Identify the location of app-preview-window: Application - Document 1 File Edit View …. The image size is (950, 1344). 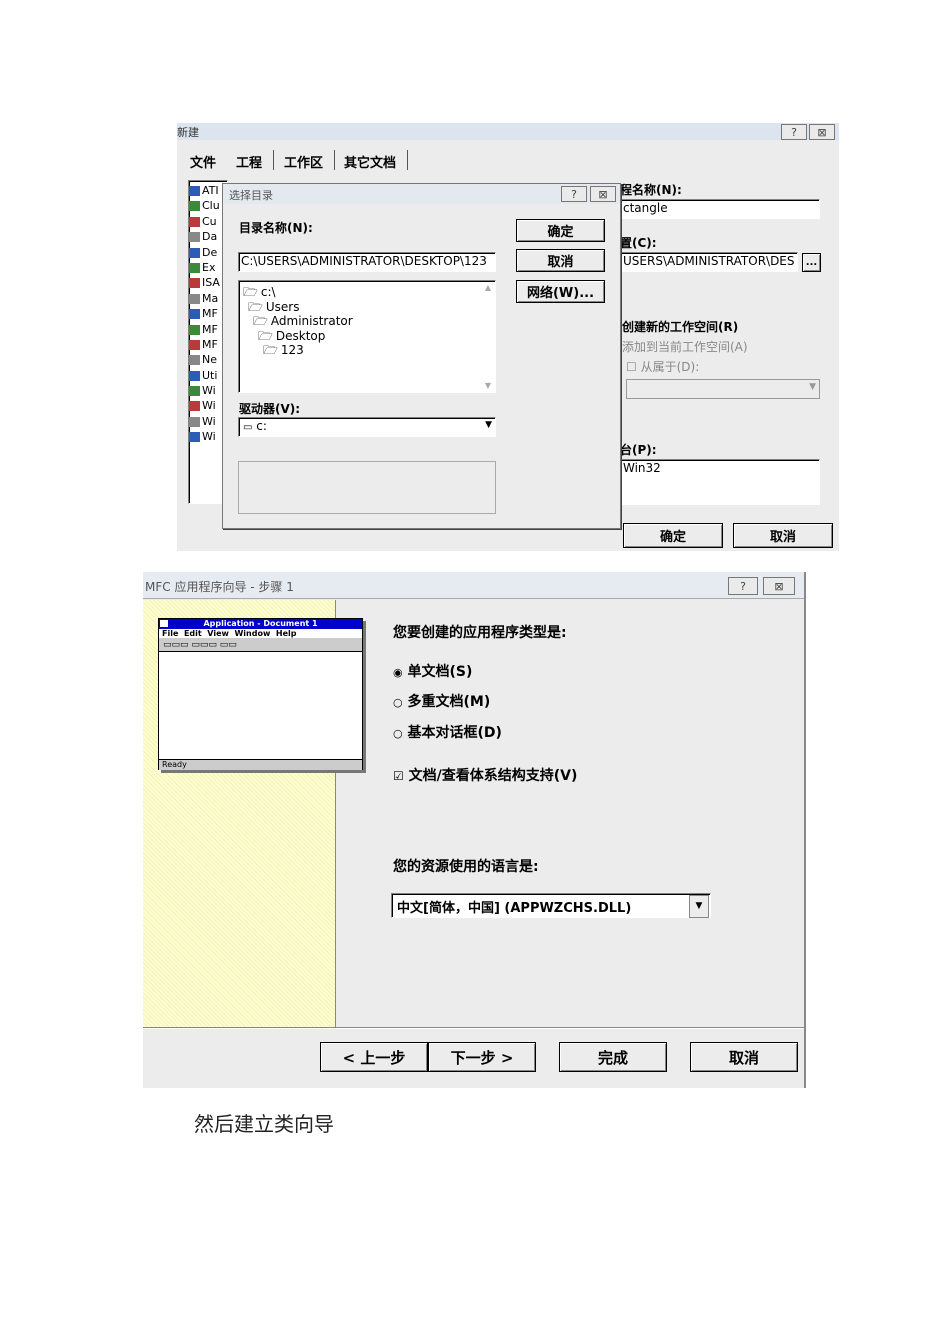
(260, 694).